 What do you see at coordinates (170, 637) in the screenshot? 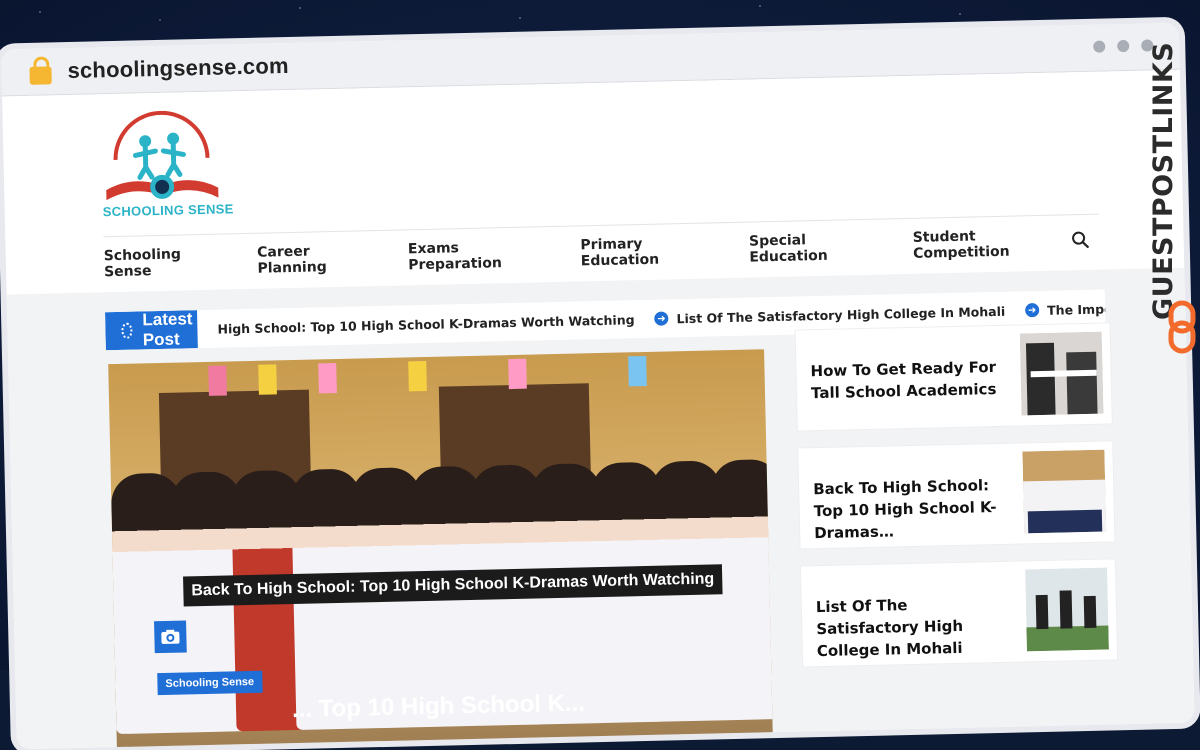
I see `camera-icon` at bounding box center [170, 637].